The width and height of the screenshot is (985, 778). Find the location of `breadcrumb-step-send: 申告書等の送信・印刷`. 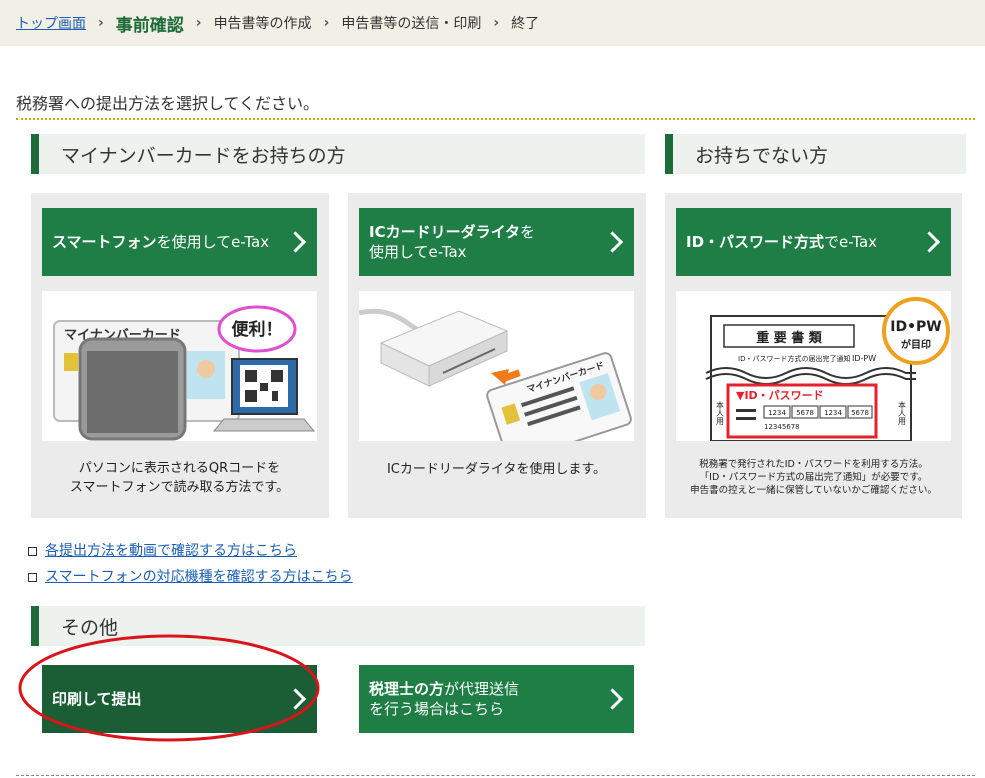

breadcrumb-step-send: 申告書等の送信・印刷 is located at coordinates (411, 24).